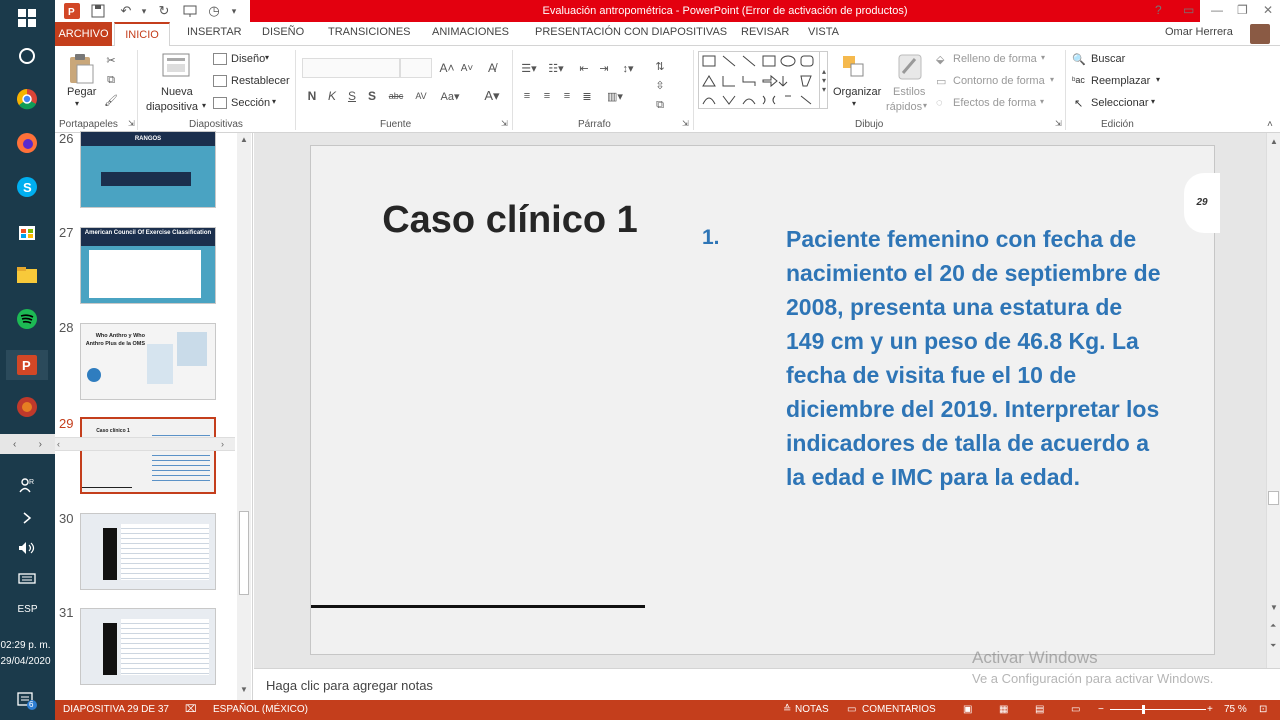 The height and width of the screenshot is (720, 1280). Describe the element at coordinates (660, 66) in the screenshot. I see `text-direction-icon: ⇅` at that location.